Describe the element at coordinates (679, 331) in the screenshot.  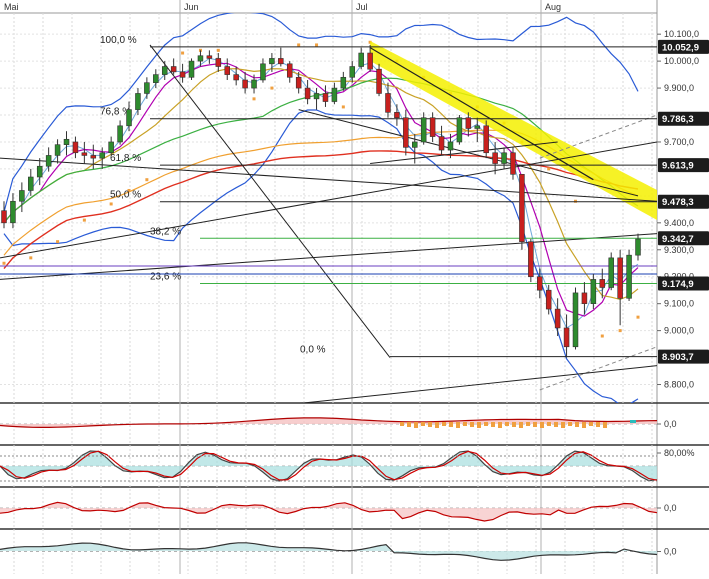
I see `y-tick-label: 9.000,0` at that location.